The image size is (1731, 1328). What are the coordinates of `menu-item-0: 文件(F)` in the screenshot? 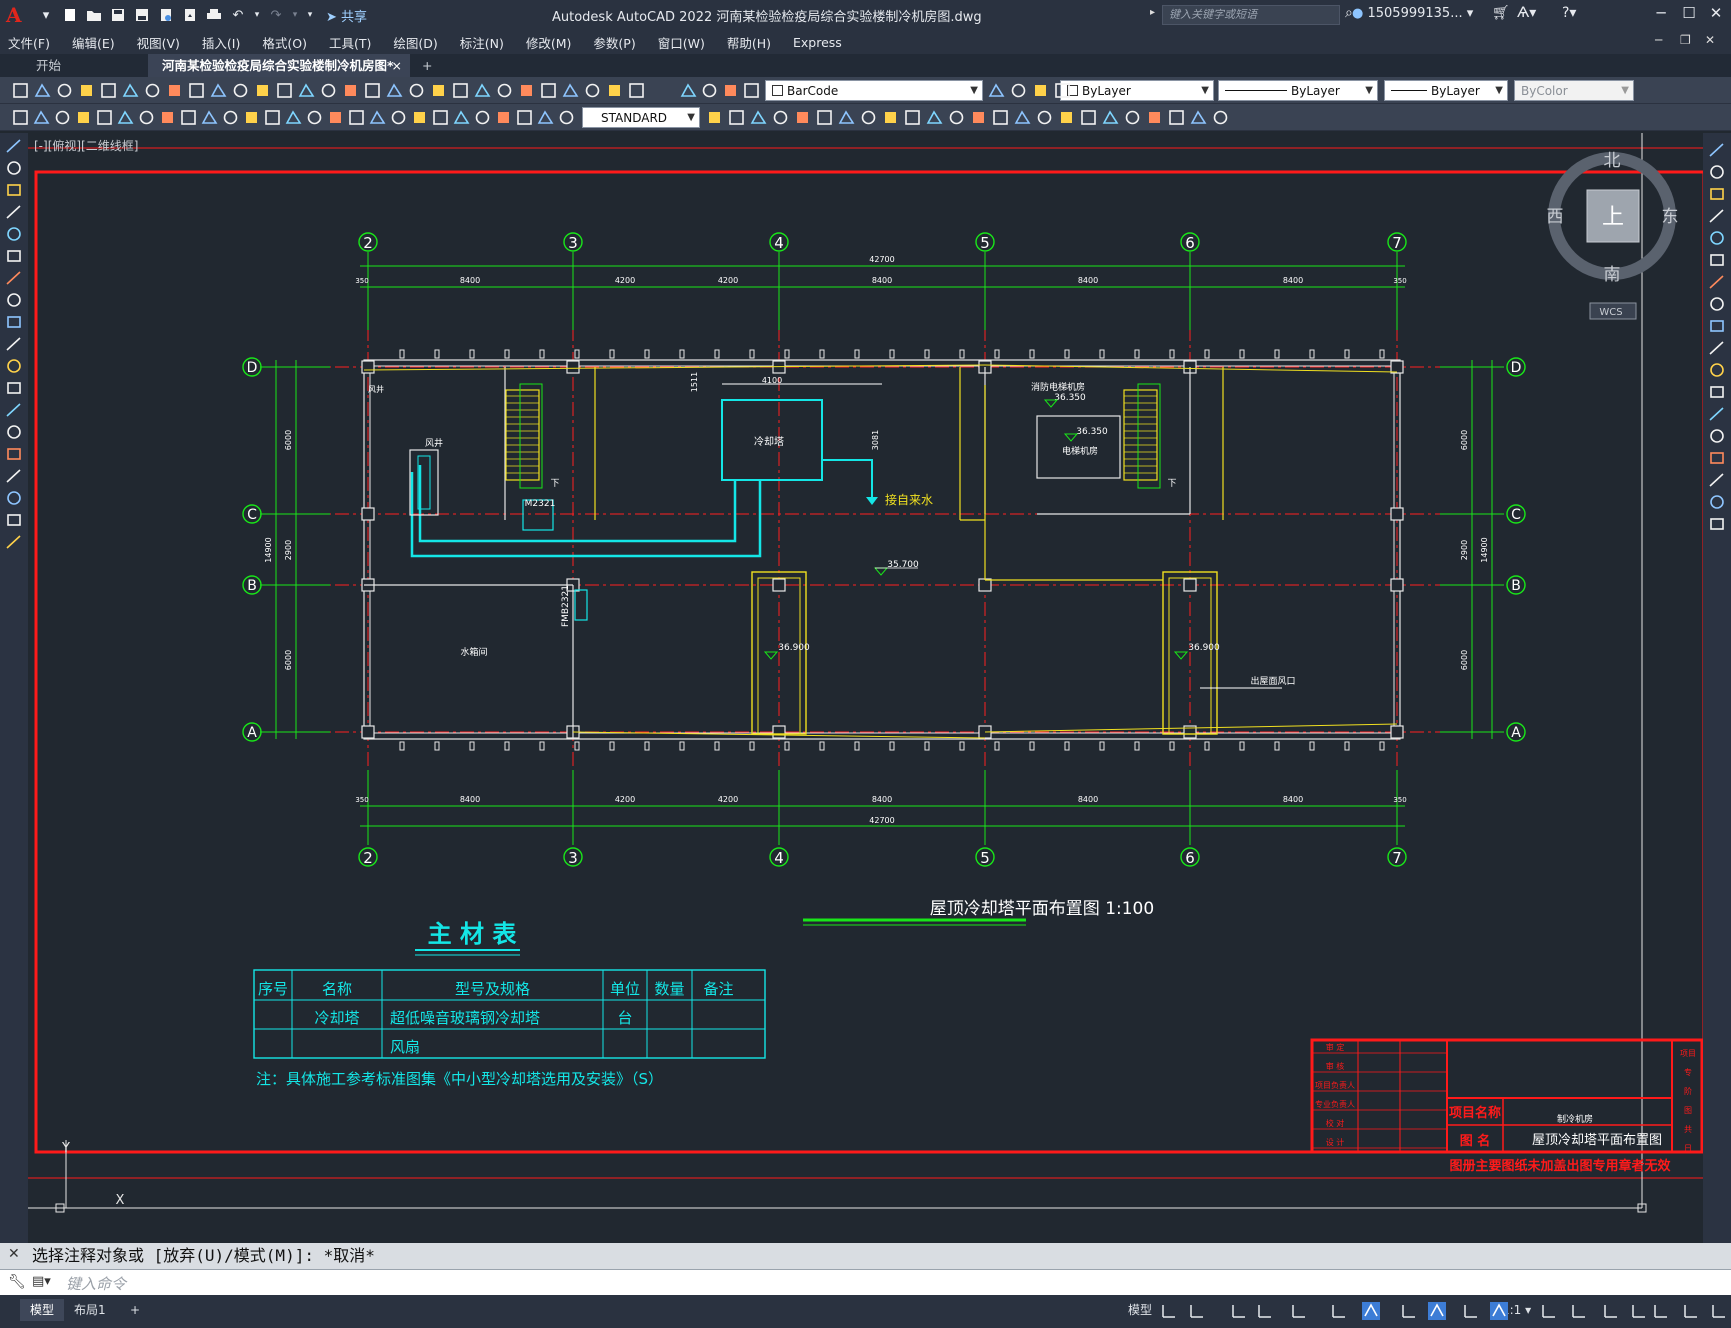 It's located at (29, 42).